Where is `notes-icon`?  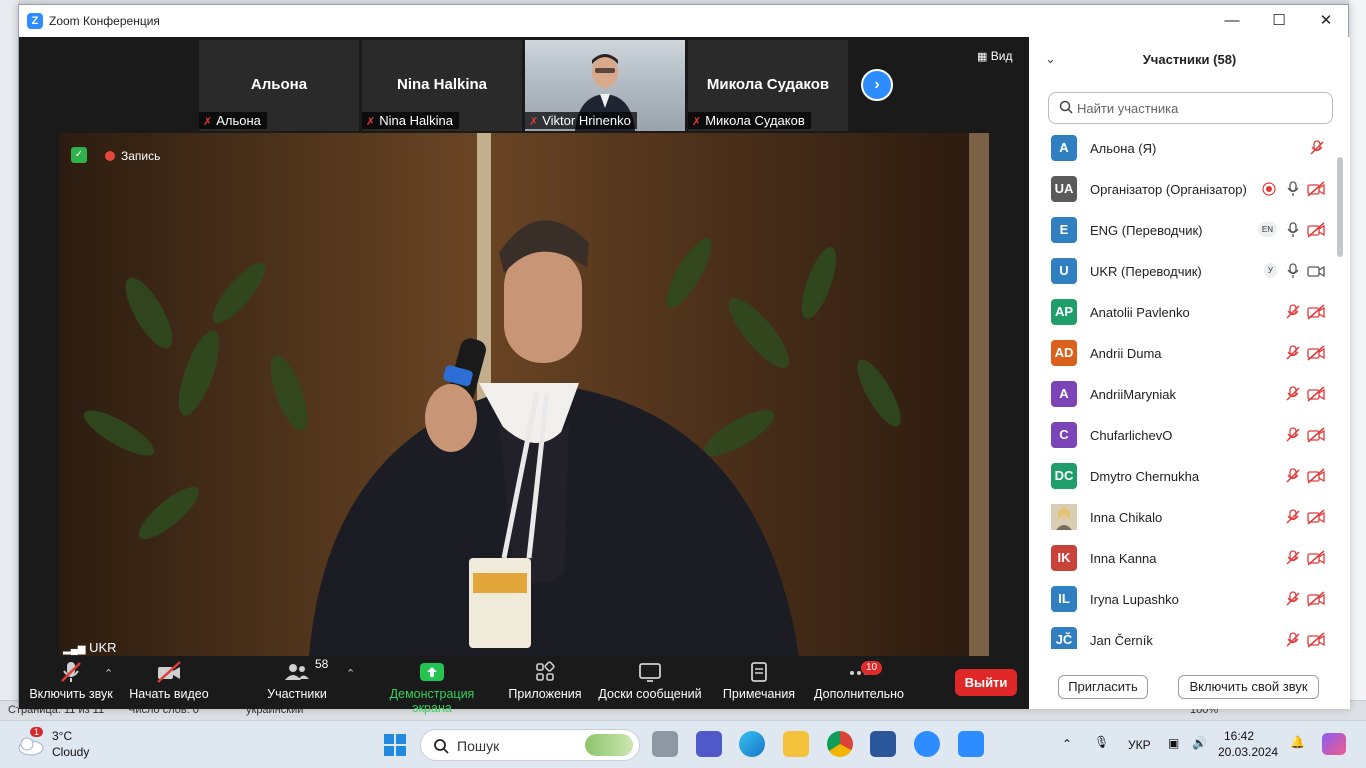
notes-icon is located at coordinates (759, 672).